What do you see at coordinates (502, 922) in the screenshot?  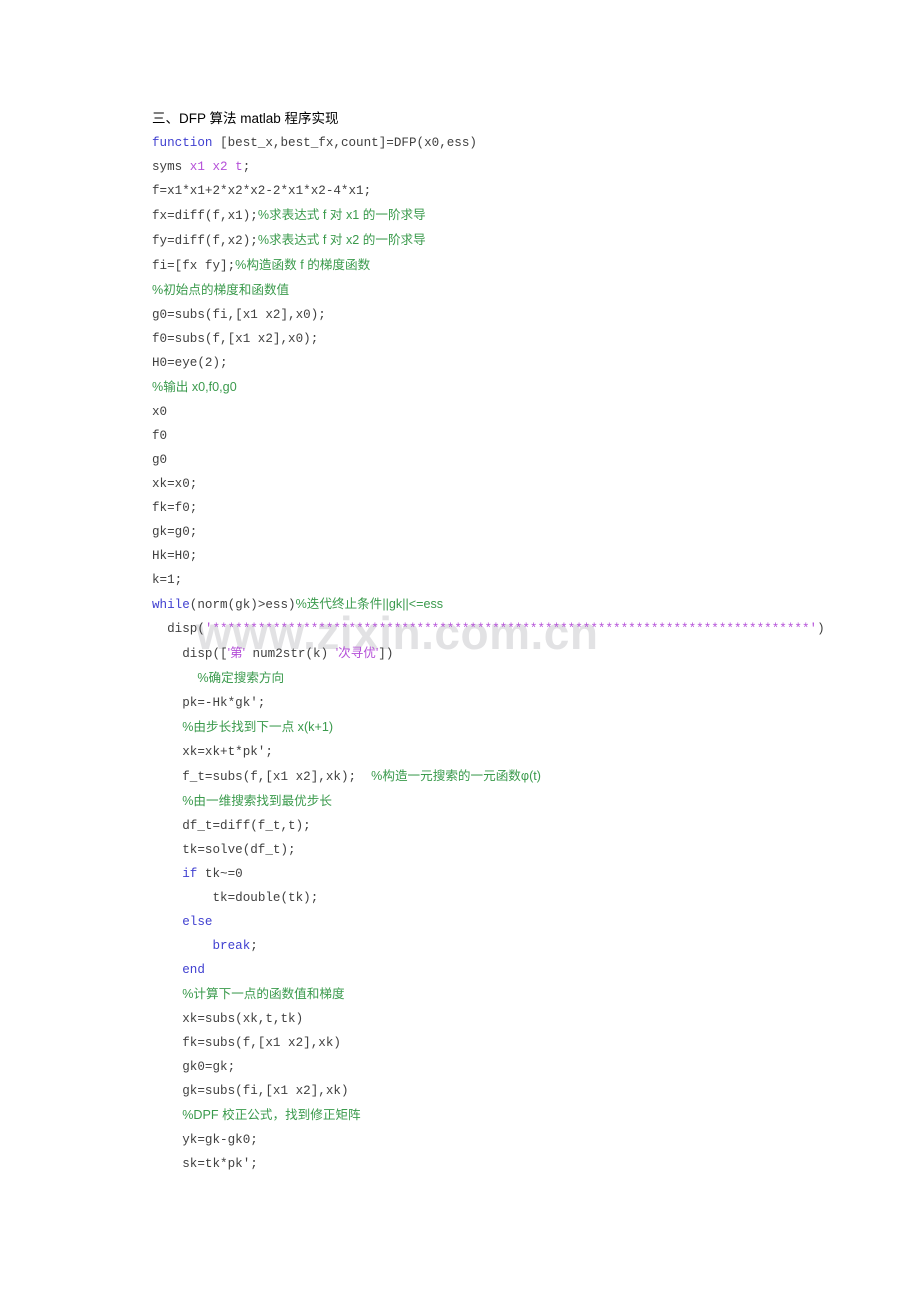 I see `code-line: else` at bounding box center [502, 922].